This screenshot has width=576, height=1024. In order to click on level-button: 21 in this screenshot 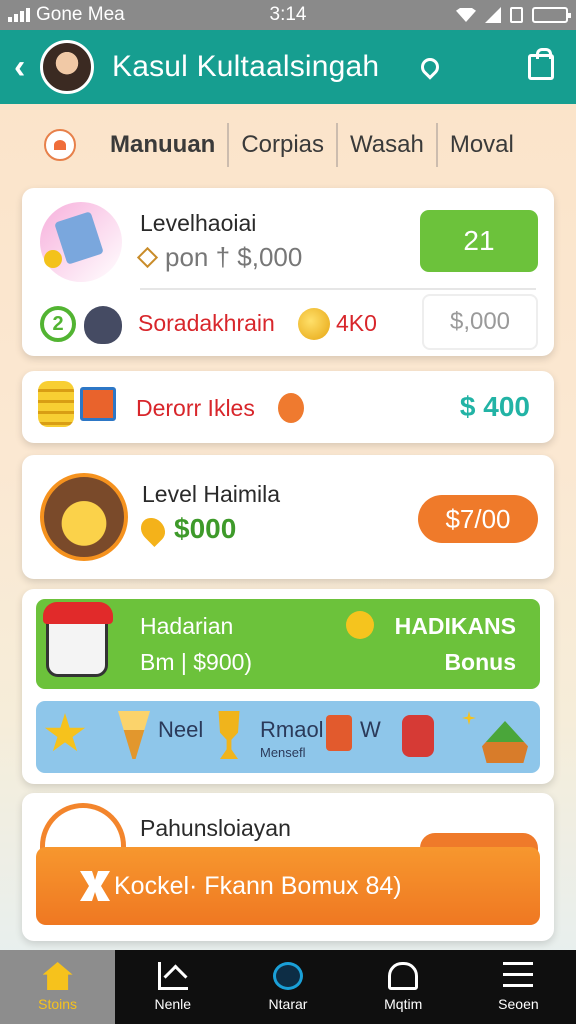, I will do `click(479, 241)`.